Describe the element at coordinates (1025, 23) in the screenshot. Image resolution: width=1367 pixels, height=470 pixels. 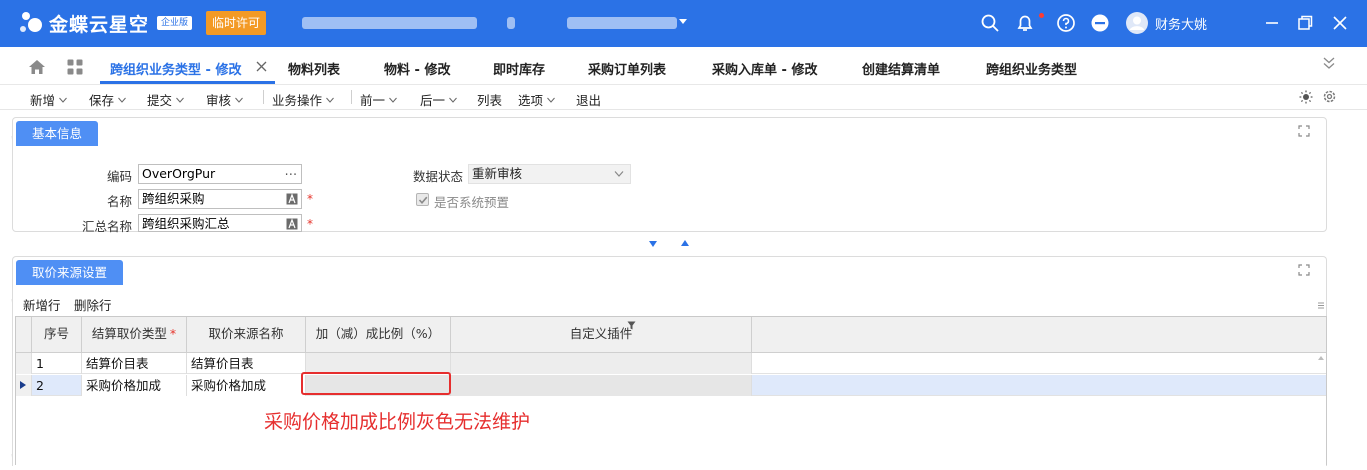
I see `bell-icon` at that location.